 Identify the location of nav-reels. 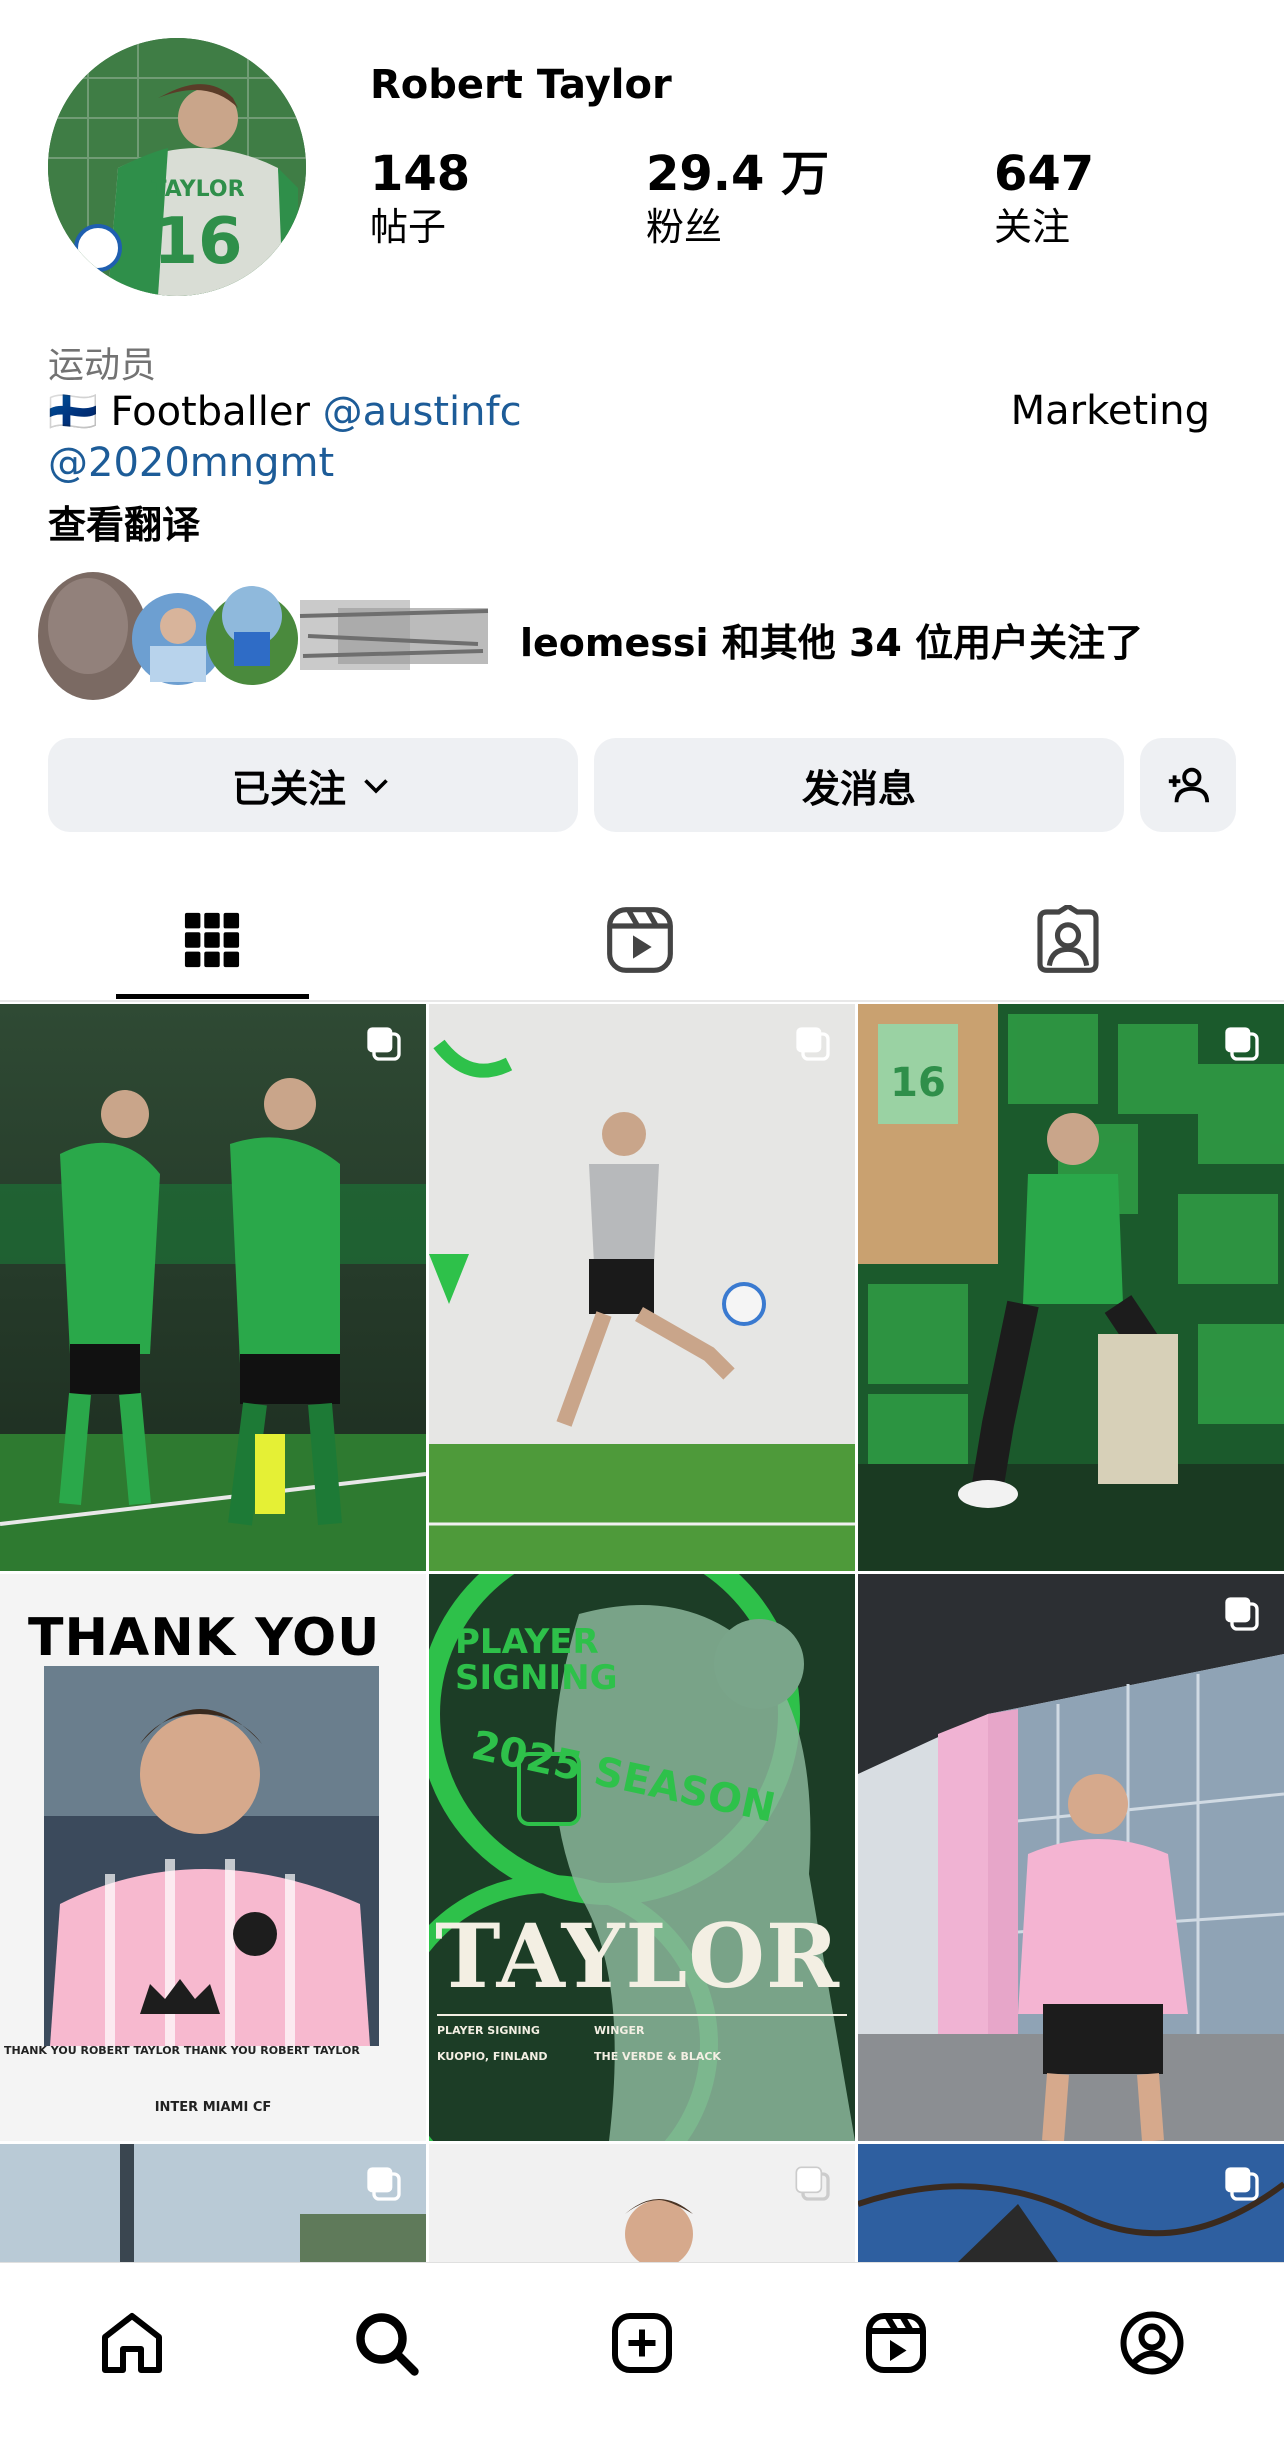
(896, 2343).